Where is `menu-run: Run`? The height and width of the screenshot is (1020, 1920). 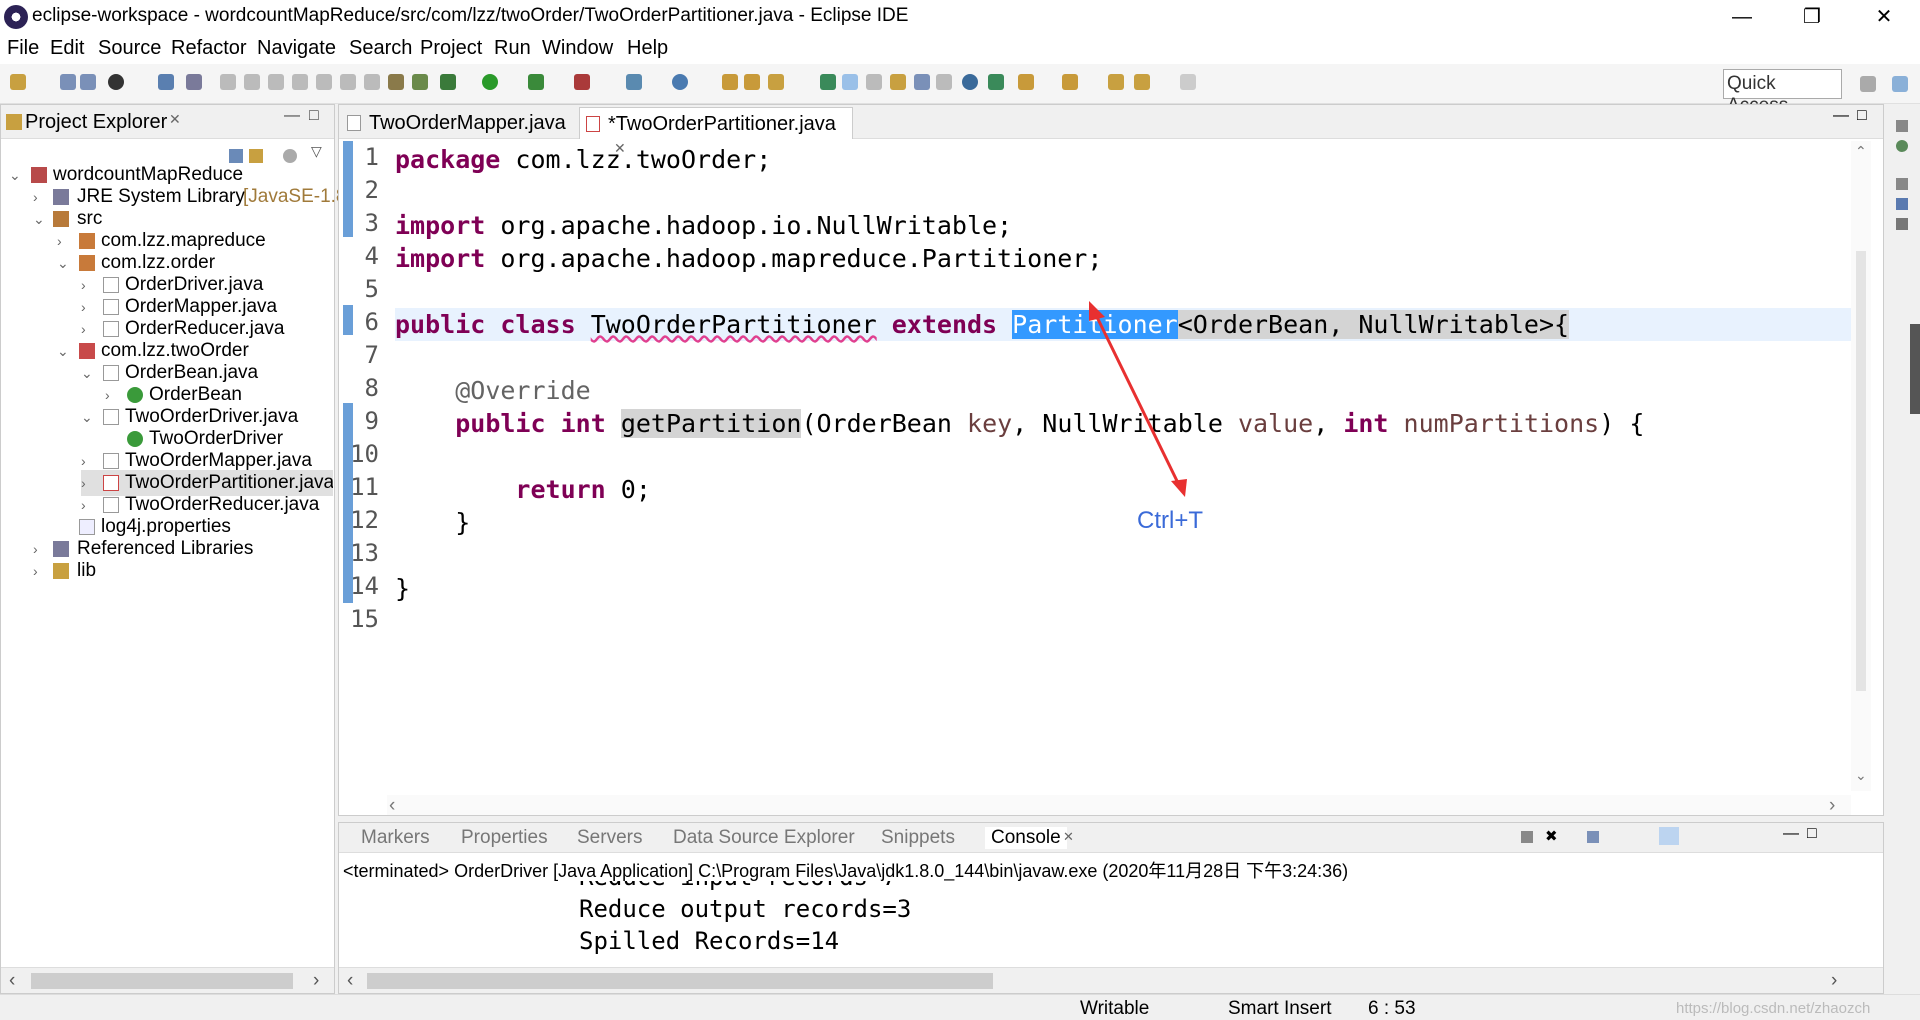 menu-run: Run is located at coordinates (512, 48).